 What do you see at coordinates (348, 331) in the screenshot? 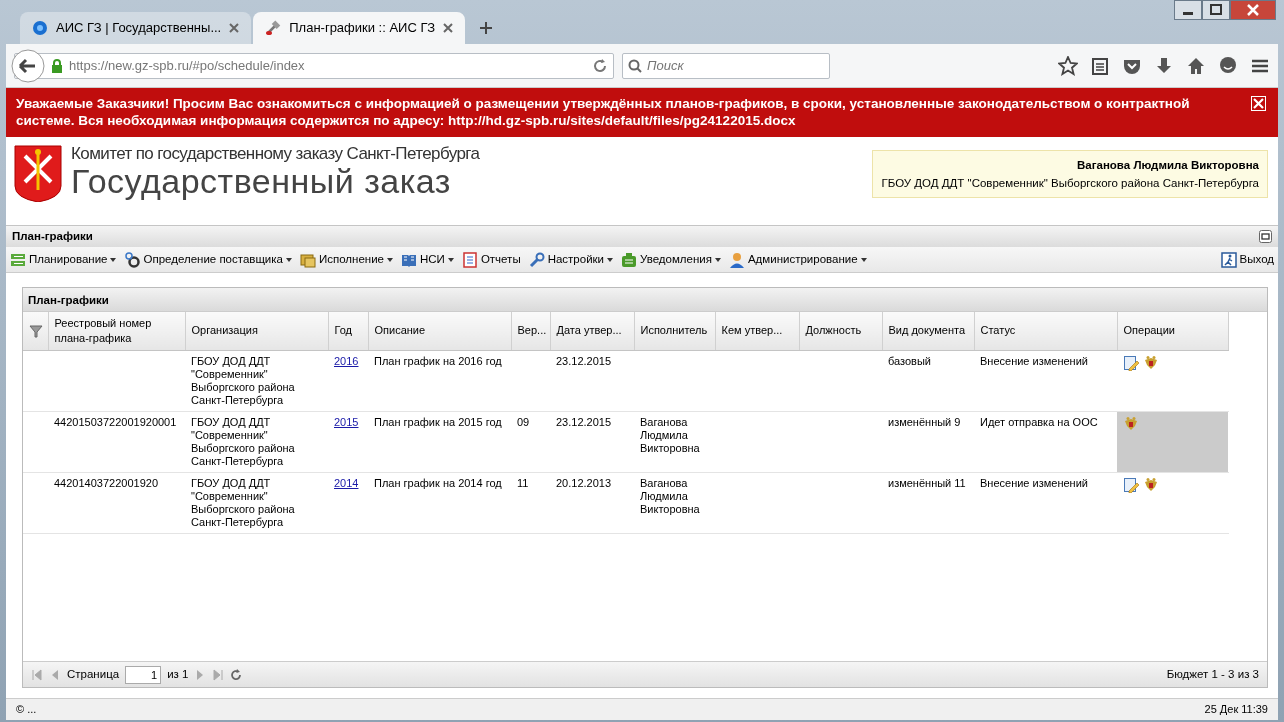
I see `column-header: Год` at bounding box center [348, 331].